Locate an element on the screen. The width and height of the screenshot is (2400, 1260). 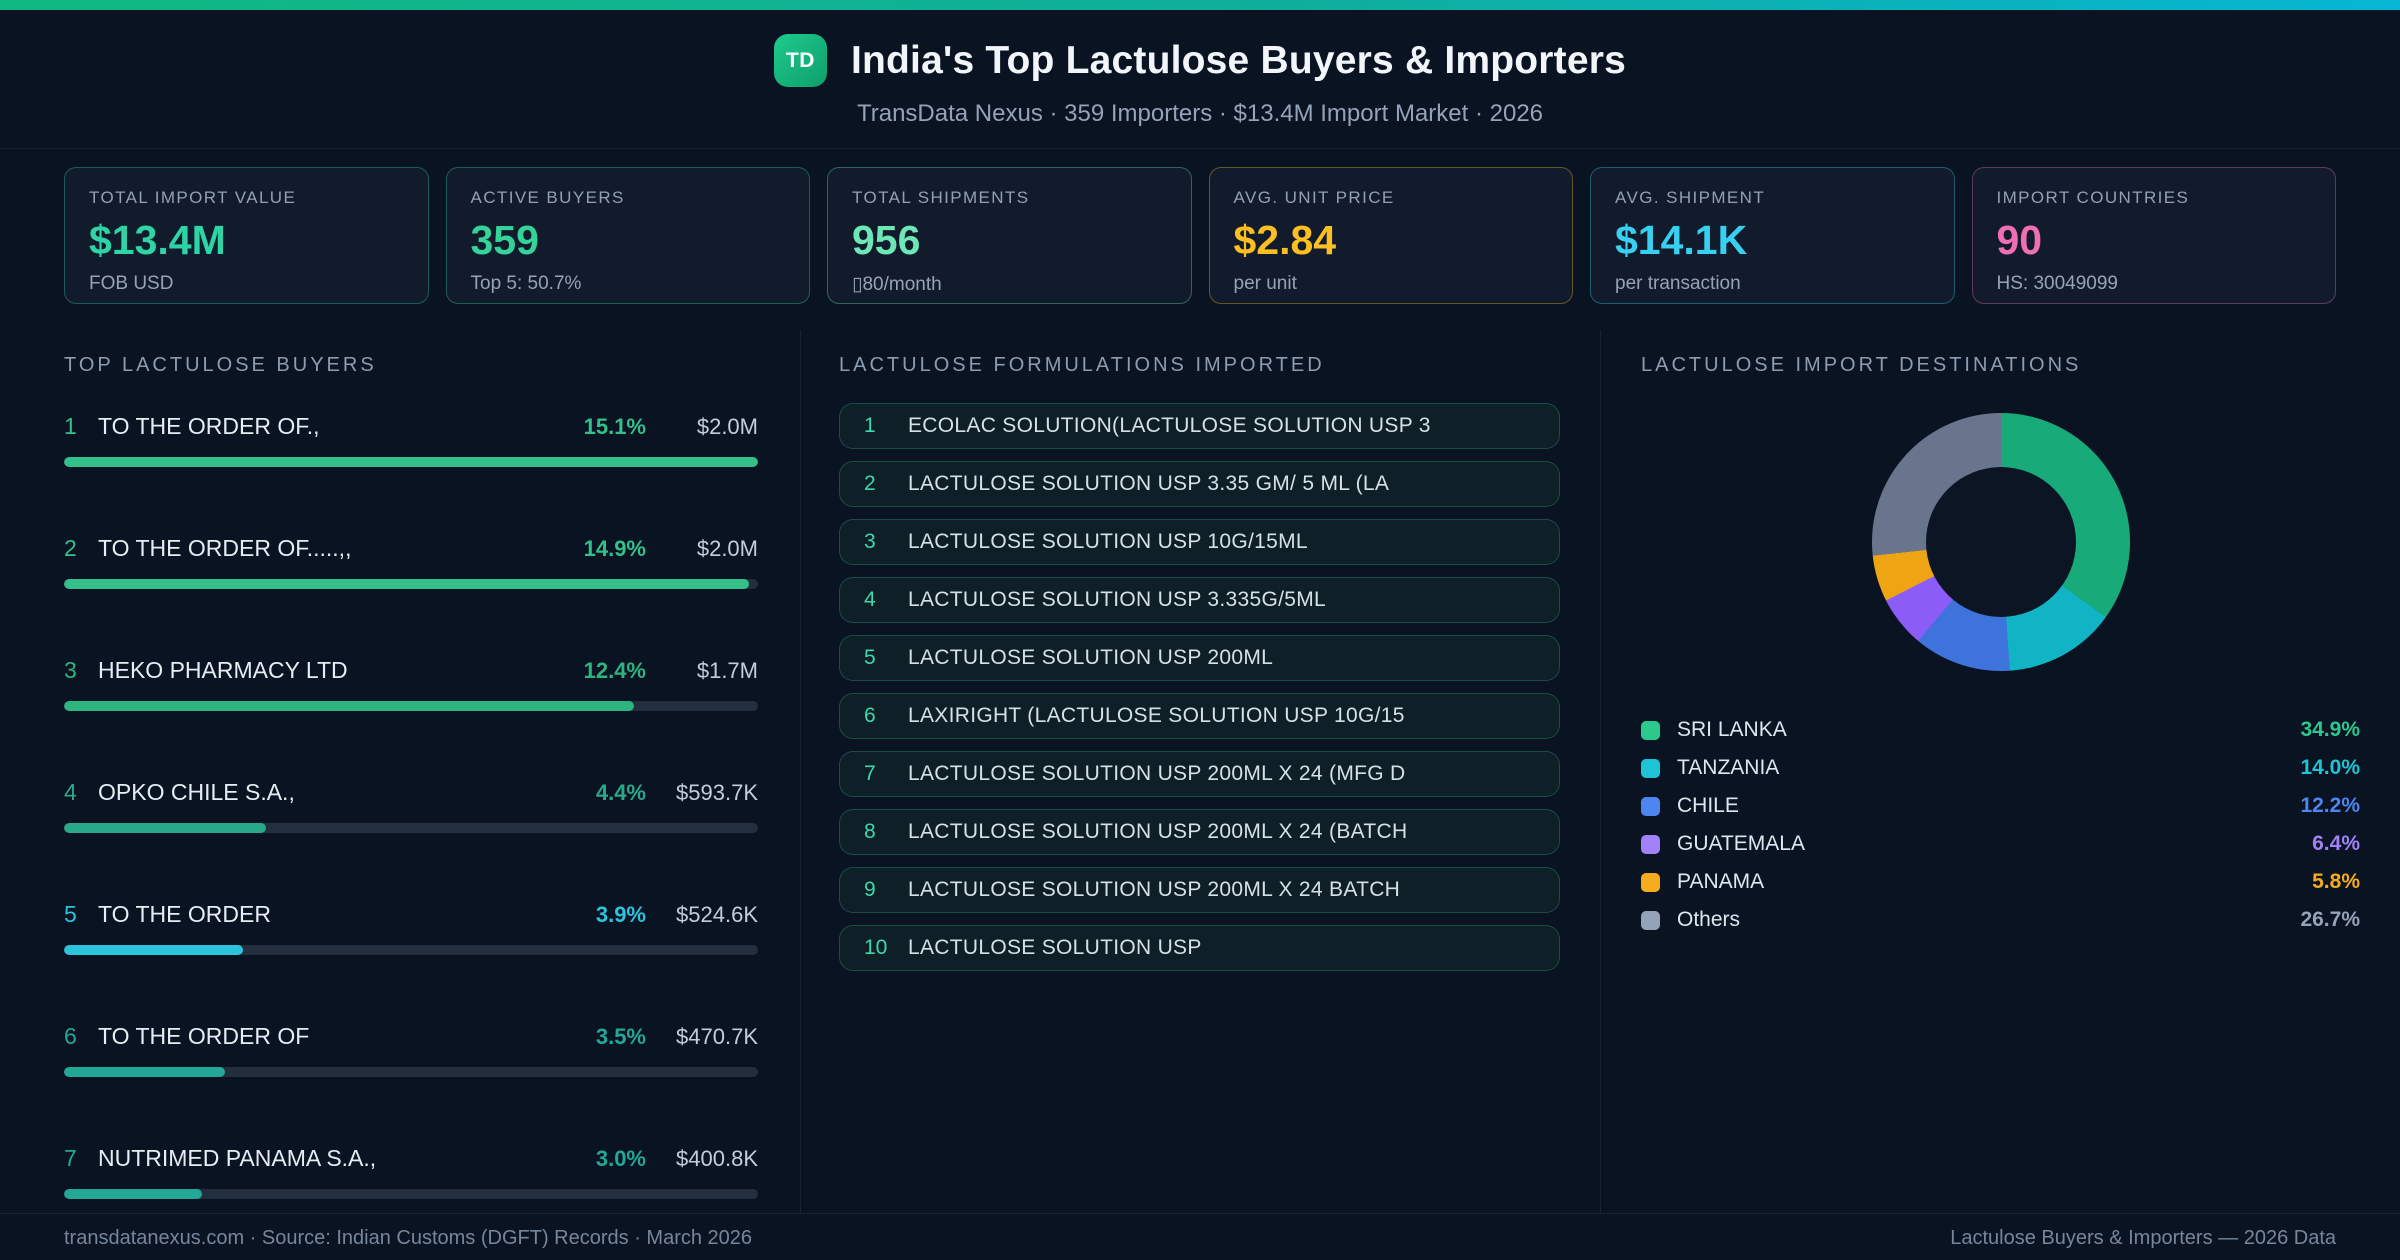
buyer-row: 3 HEKO PHARMACY LTD 12.4% $1.7M is located at coordinates (411, 684).